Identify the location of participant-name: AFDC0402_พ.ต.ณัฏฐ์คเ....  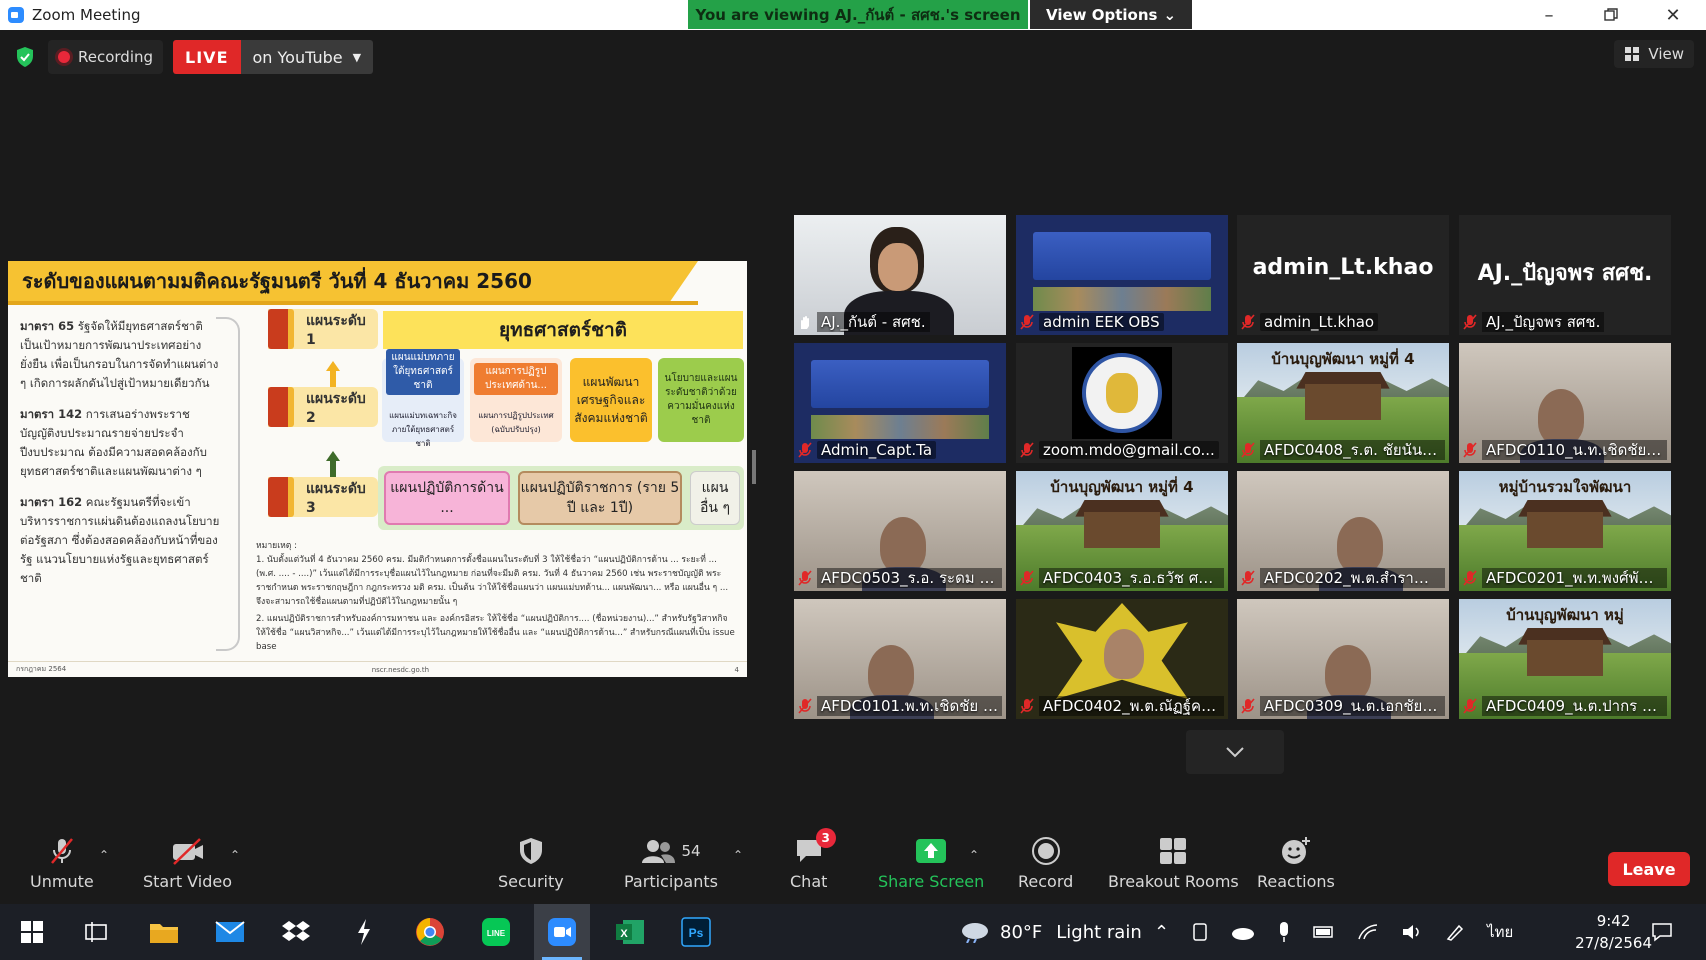
(1131, 706).